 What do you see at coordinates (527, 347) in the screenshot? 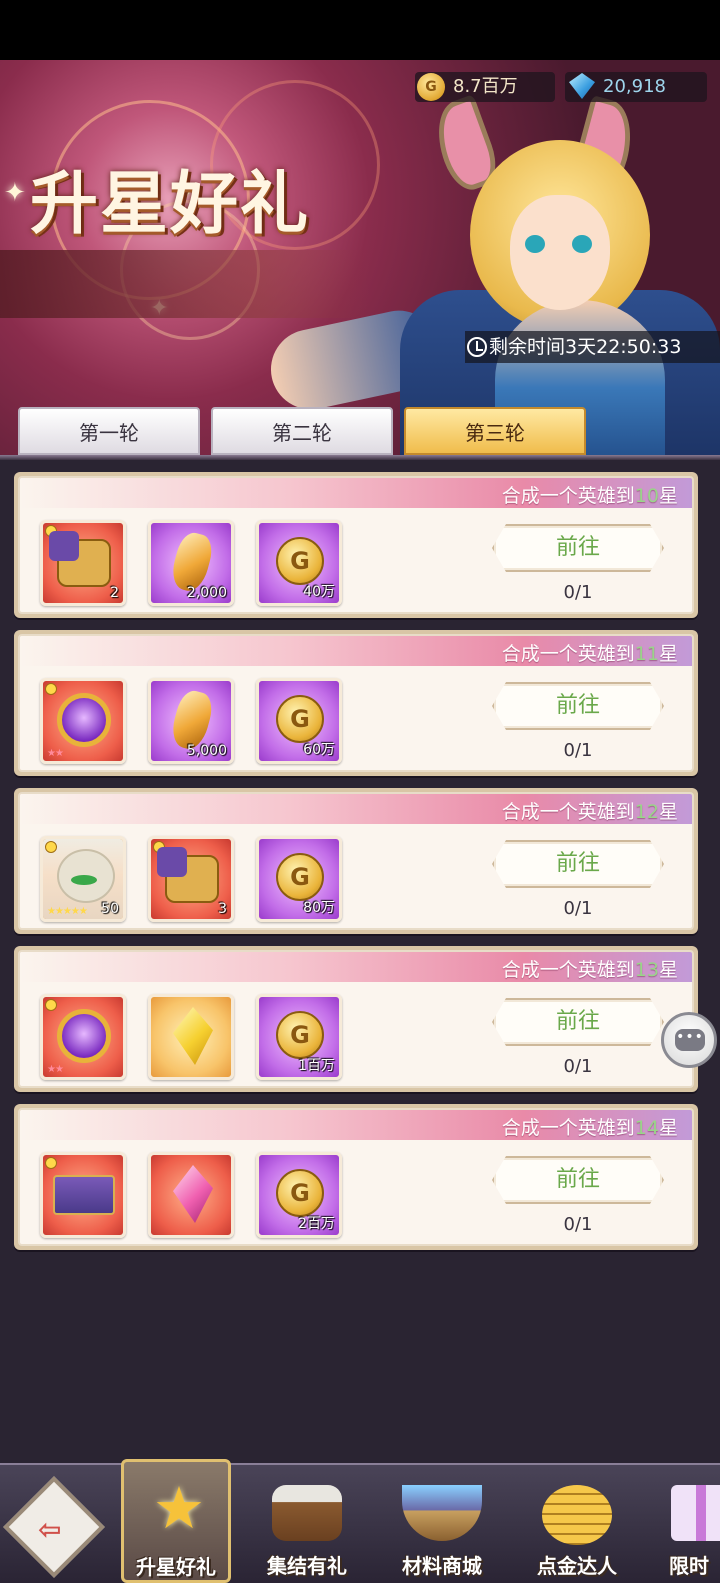
I see `timer-prefix: 剩余时间` at bounding box center [527, 347].